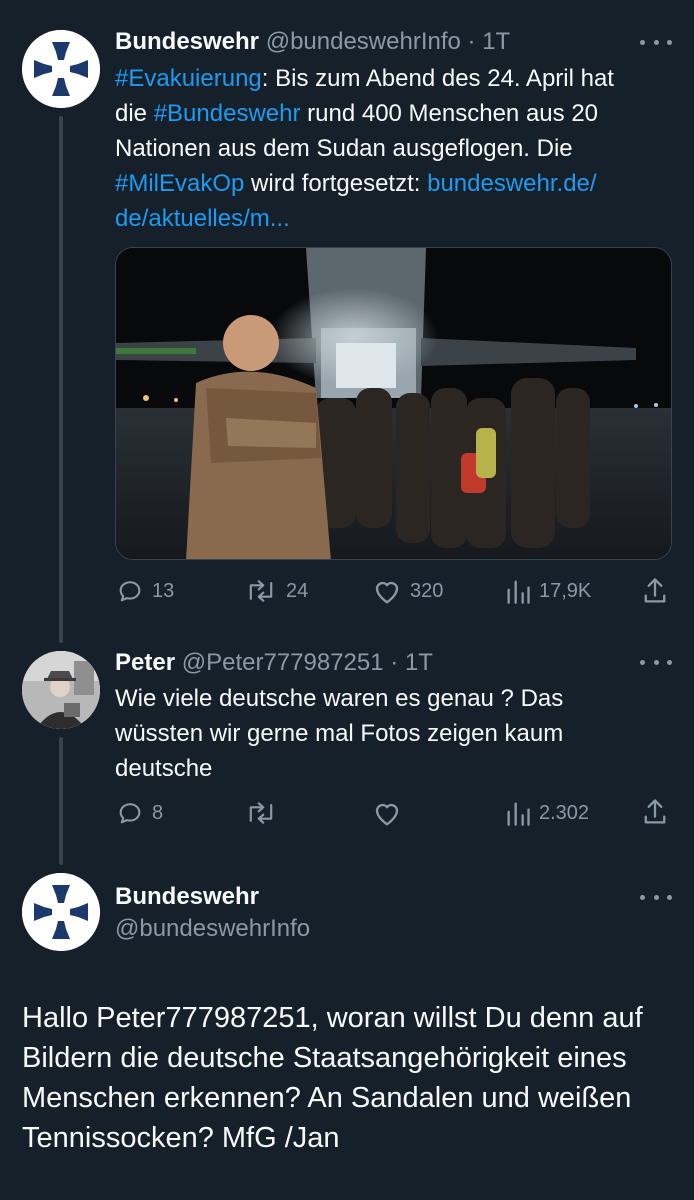 The height and width of the screenshot is (1200, 694). I want to click on reply-button: 13, so click(145, 591).